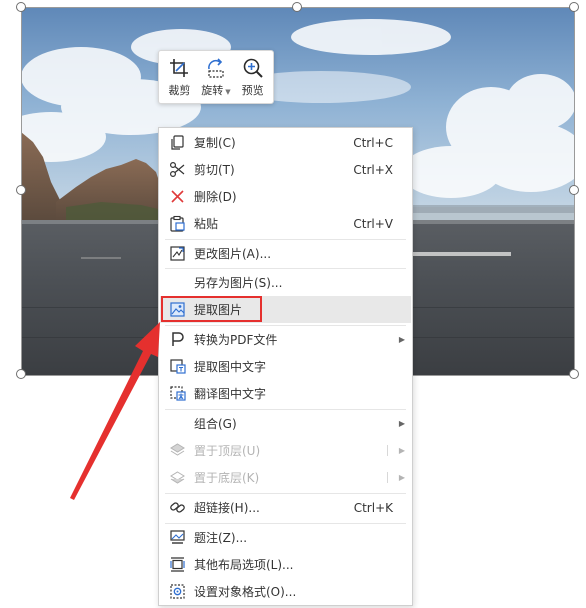 This screenshot has height=608, width=586. I want to click on resize-handle-left, so click(21, 190).